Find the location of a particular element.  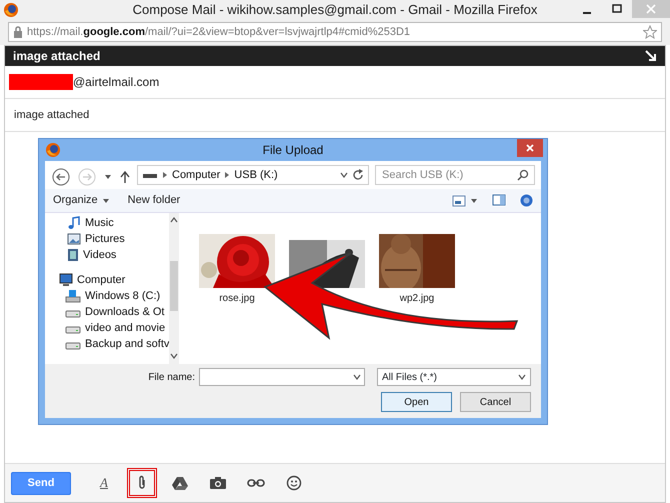

help-button is located at coordinates (526, 200).